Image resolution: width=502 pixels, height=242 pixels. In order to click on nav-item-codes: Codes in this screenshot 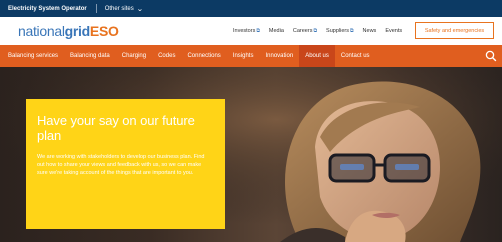, I will do `click(166, 56)`.